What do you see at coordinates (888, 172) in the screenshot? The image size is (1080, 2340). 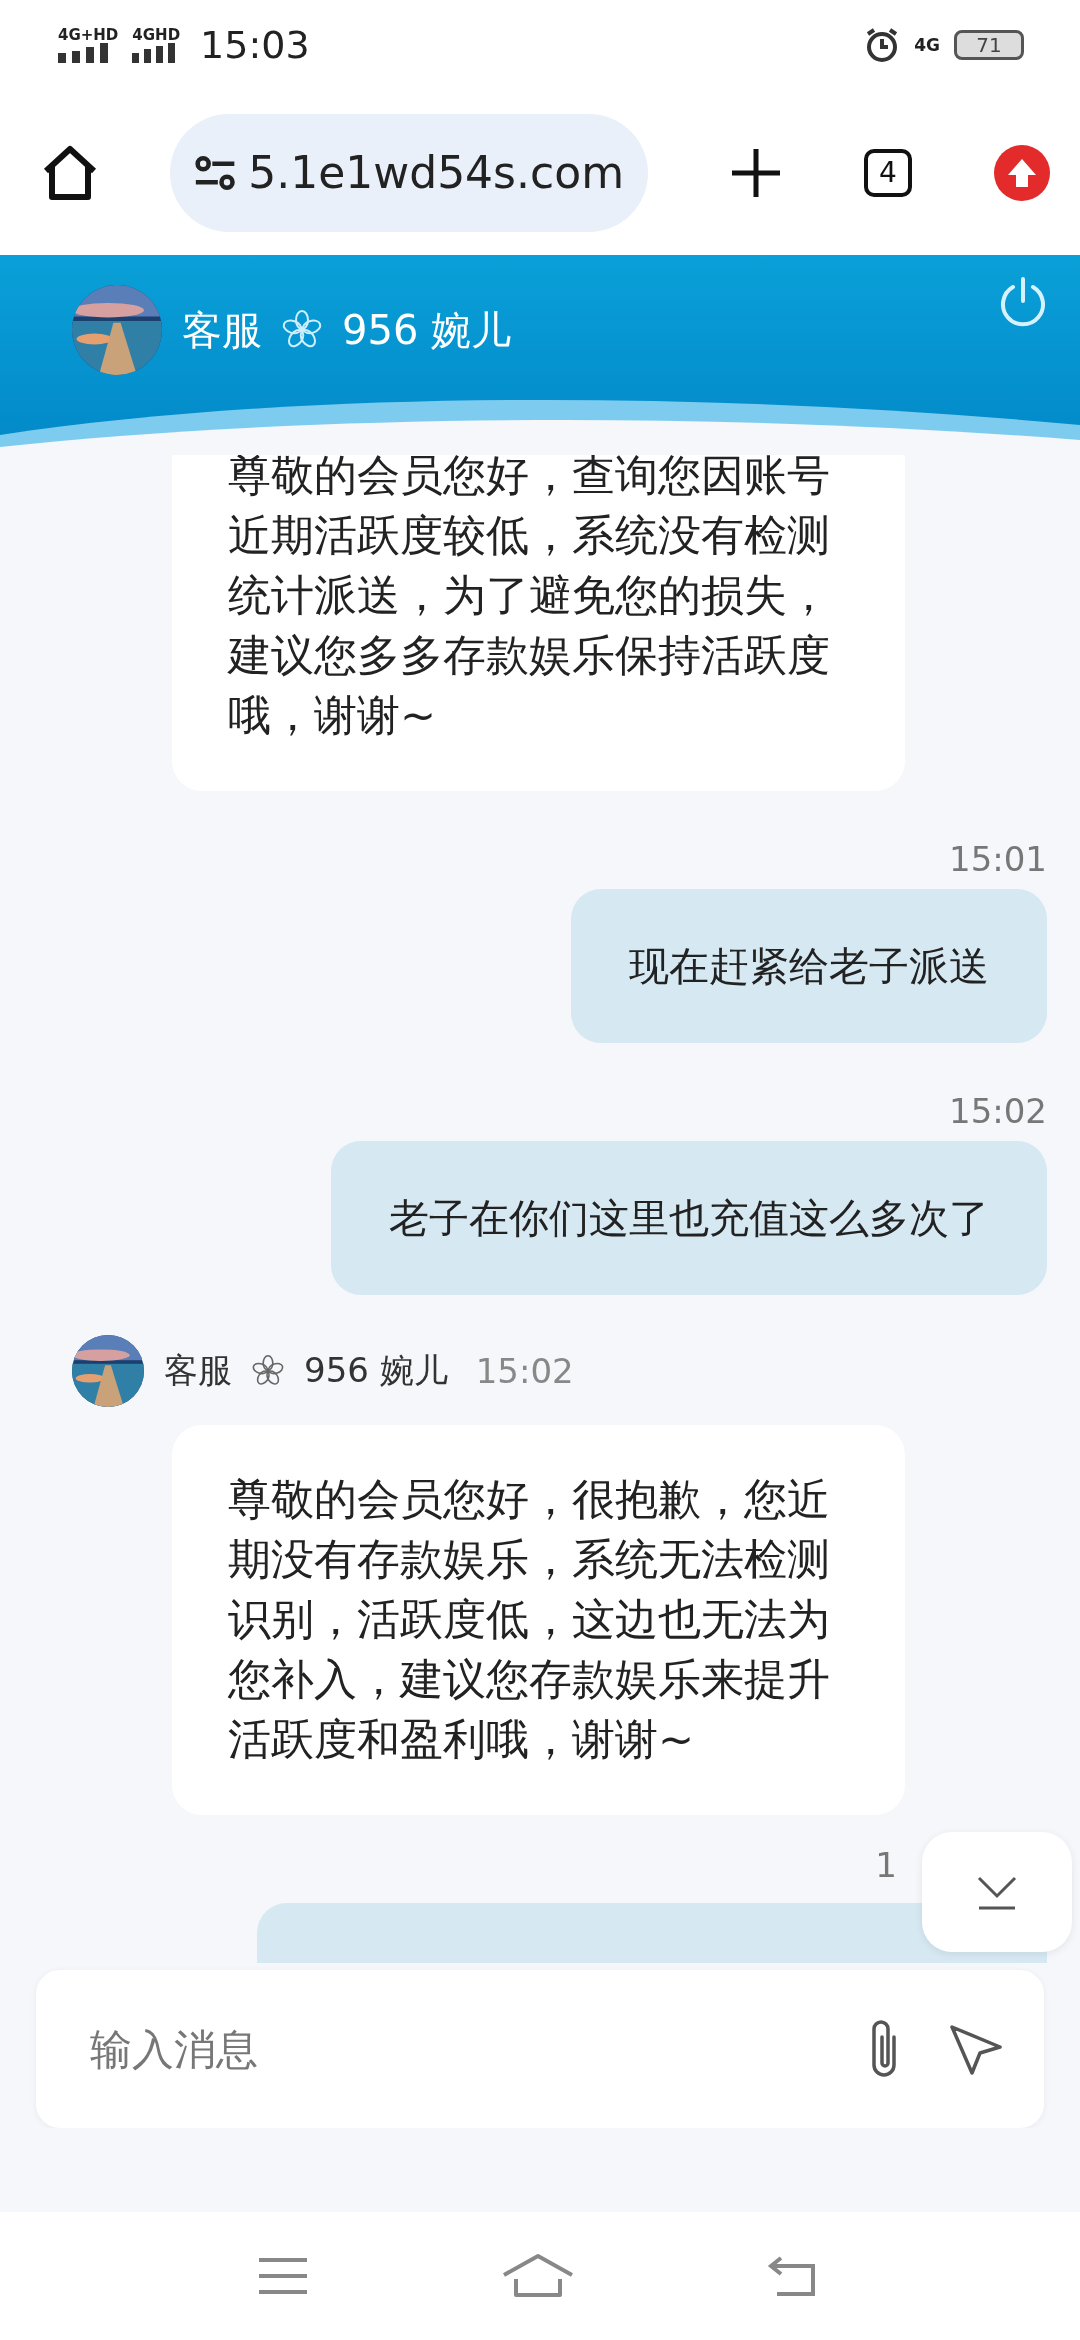 I see `tab-count-button: 4` at bounding box center [888, 172].